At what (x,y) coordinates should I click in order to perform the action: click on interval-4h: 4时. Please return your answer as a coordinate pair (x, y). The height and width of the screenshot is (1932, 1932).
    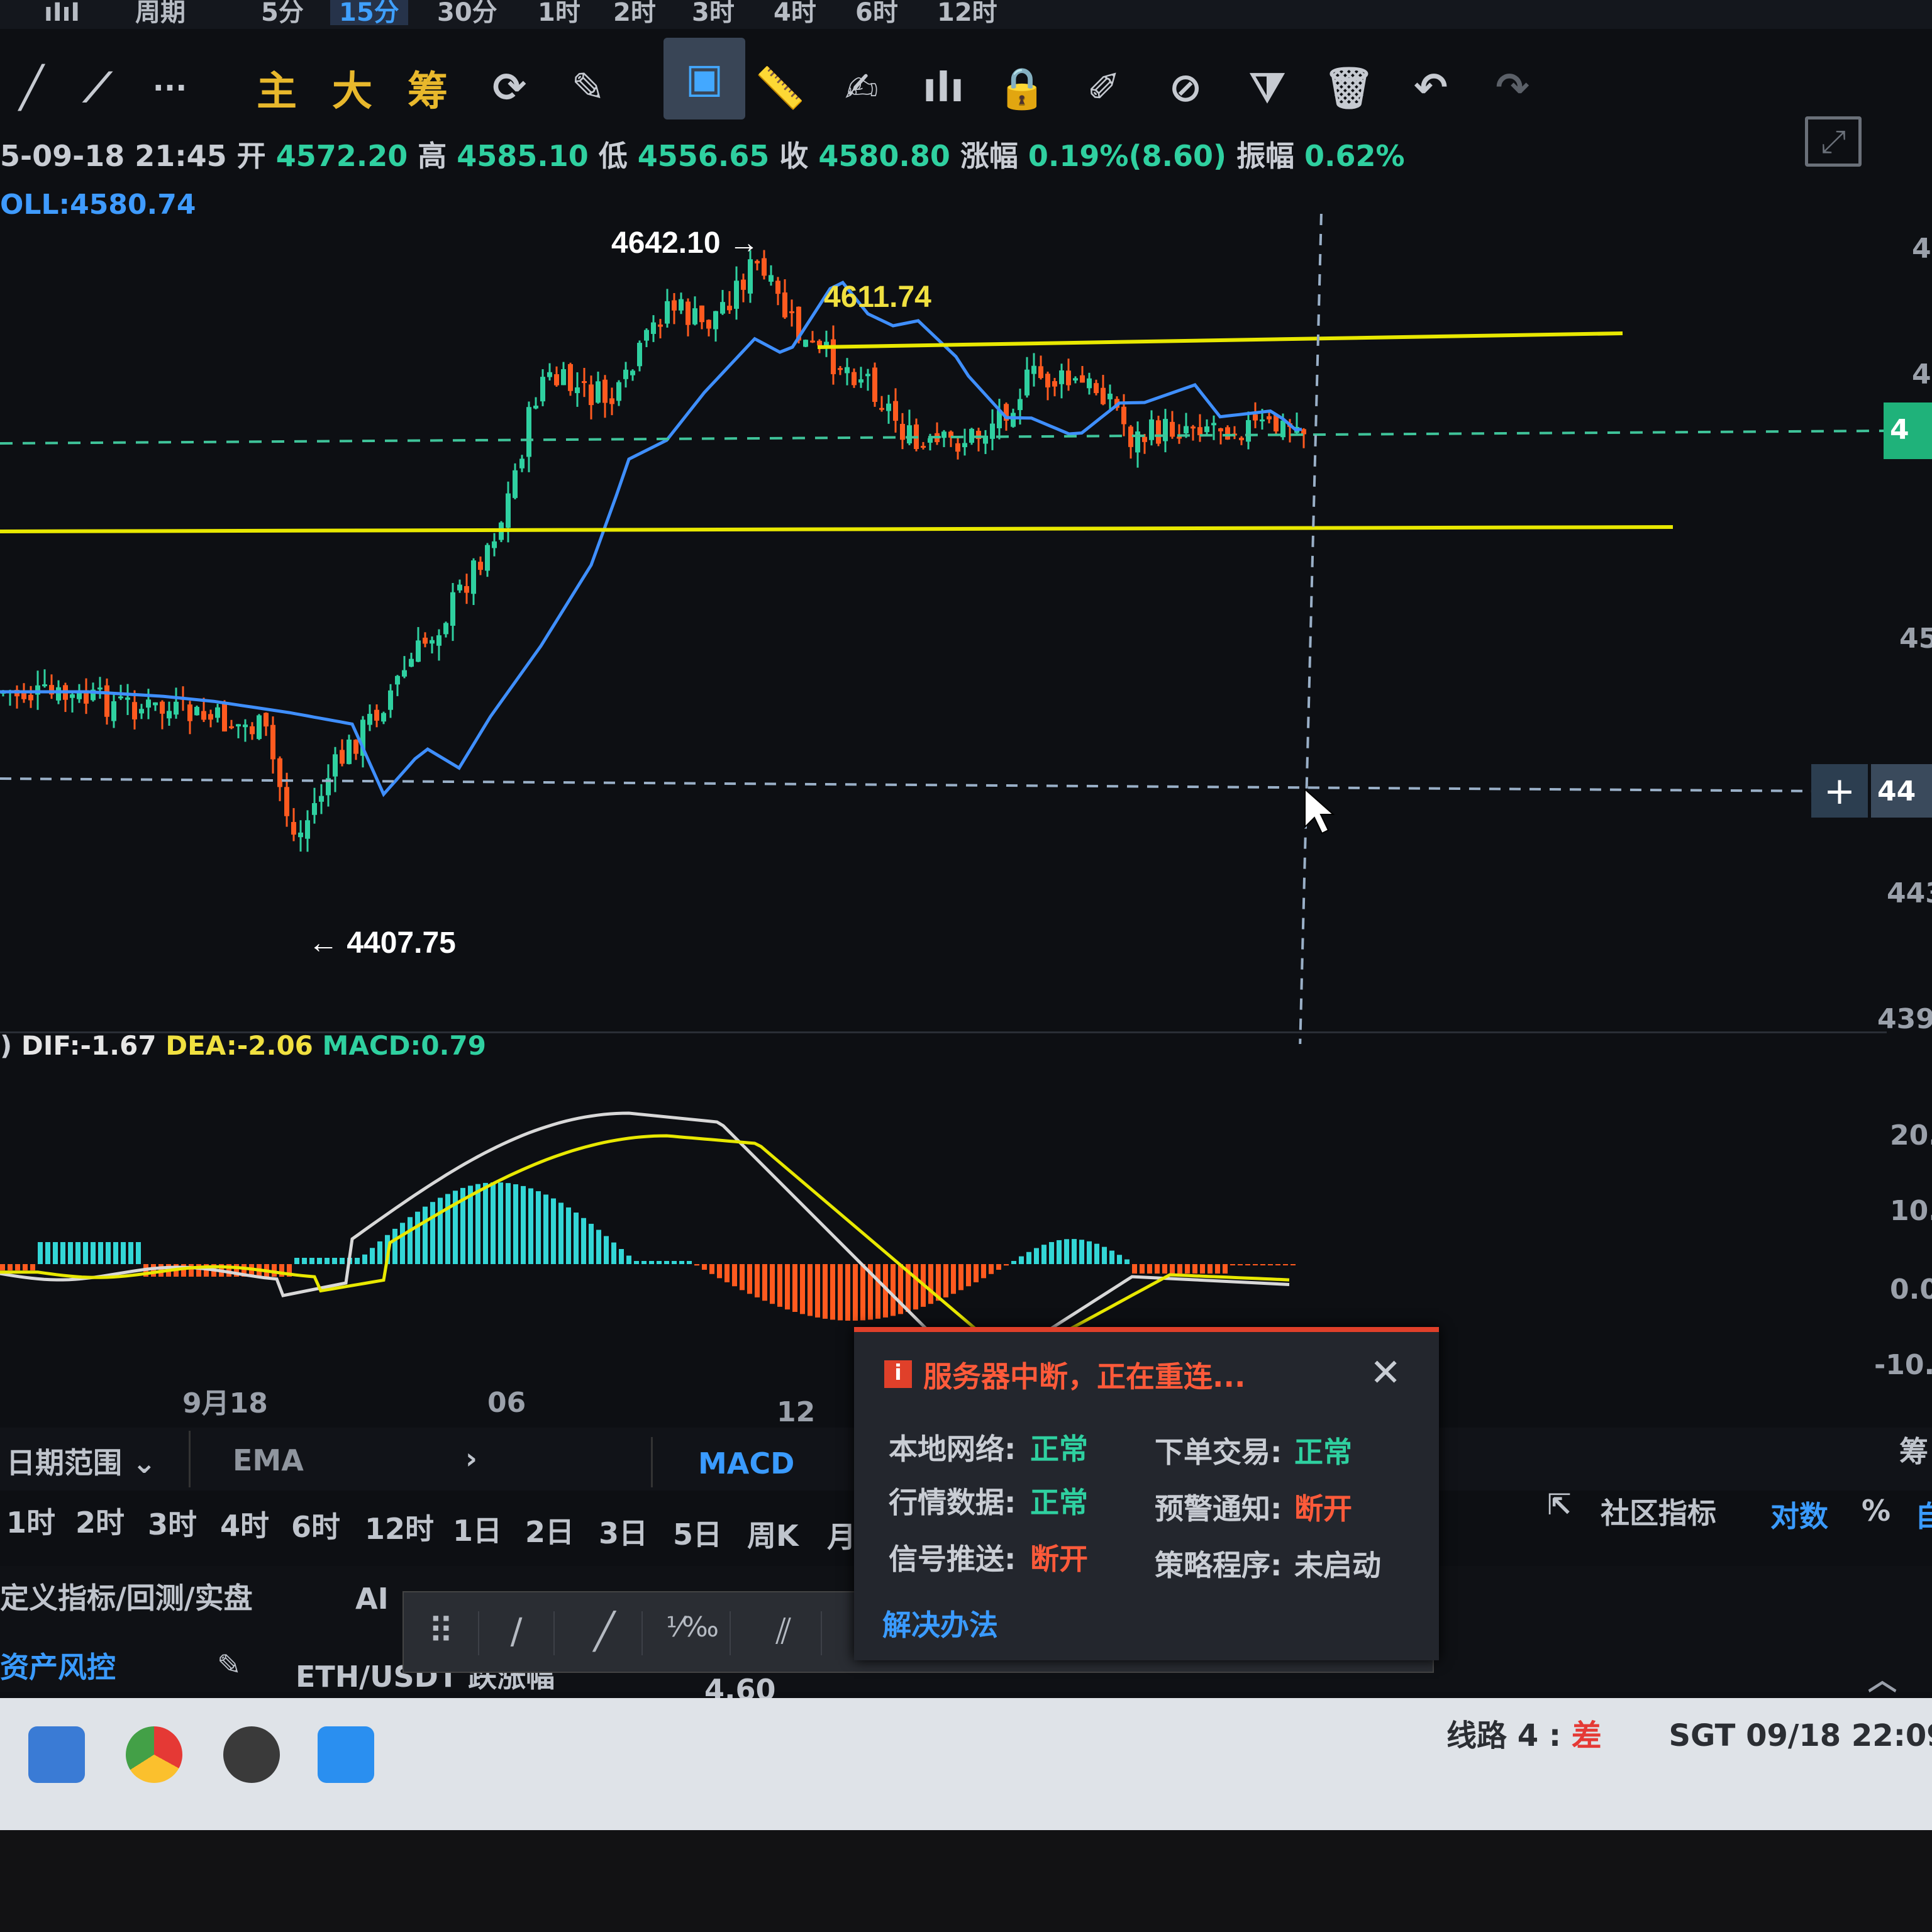
    Looking at the image, I should click on (244, 1524).